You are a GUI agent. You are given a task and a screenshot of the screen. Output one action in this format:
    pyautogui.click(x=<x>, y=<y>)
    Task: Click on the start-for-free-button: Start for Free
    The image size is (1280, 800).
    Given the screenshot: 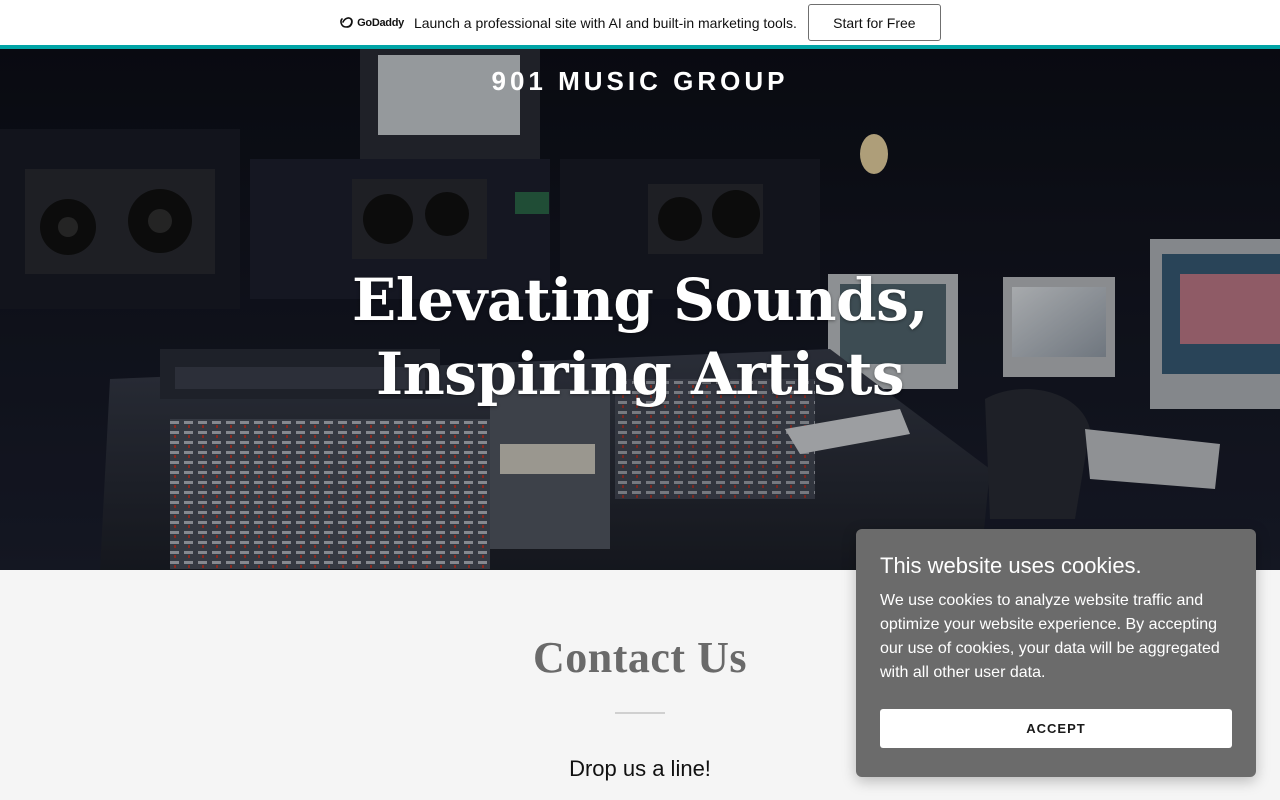 What is the action you would take?
    pyautogui.click(x=874, y=22)
    